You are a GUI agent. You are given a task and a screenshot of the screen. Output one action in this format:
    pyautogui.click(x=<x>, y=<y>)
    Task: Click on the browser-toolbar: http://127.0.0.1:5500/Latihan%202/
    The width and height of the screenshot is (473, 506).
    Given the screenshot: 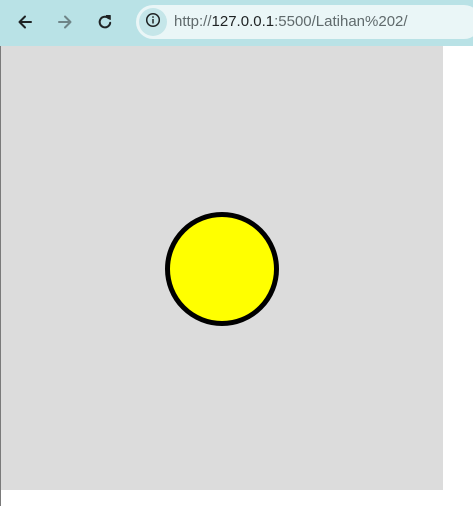 What is the action you would take?
    pyautogui.click(x=236, y=23)
    